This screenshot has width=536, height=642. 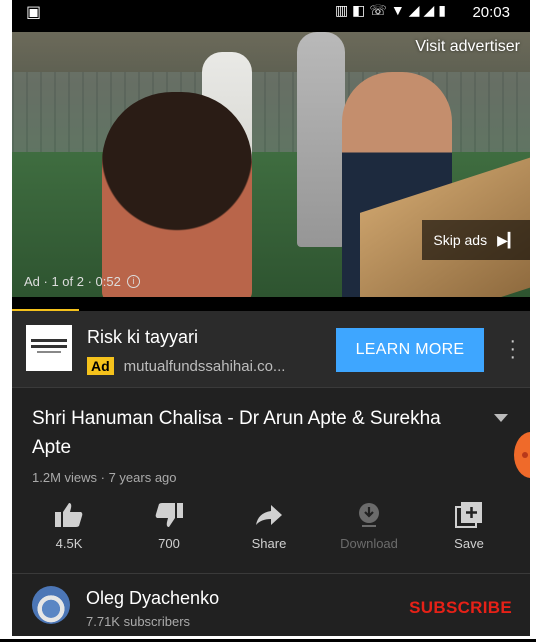 I want to click on skip-ads-button: Skip ads ▶▎, so click(x=476, y=240).